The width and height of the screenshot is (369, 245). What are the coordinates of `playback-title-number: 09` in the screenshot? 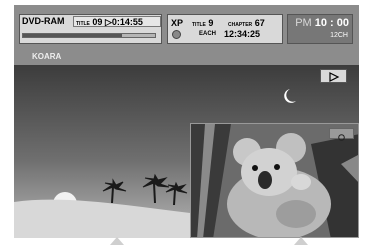 It's located at (97, 22).